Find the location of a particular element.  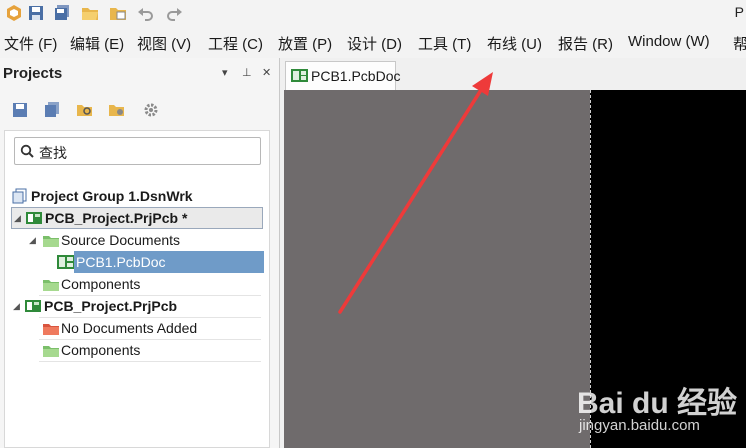

menu-edit: 编辑 (E) is located at coordinates (97, 43).